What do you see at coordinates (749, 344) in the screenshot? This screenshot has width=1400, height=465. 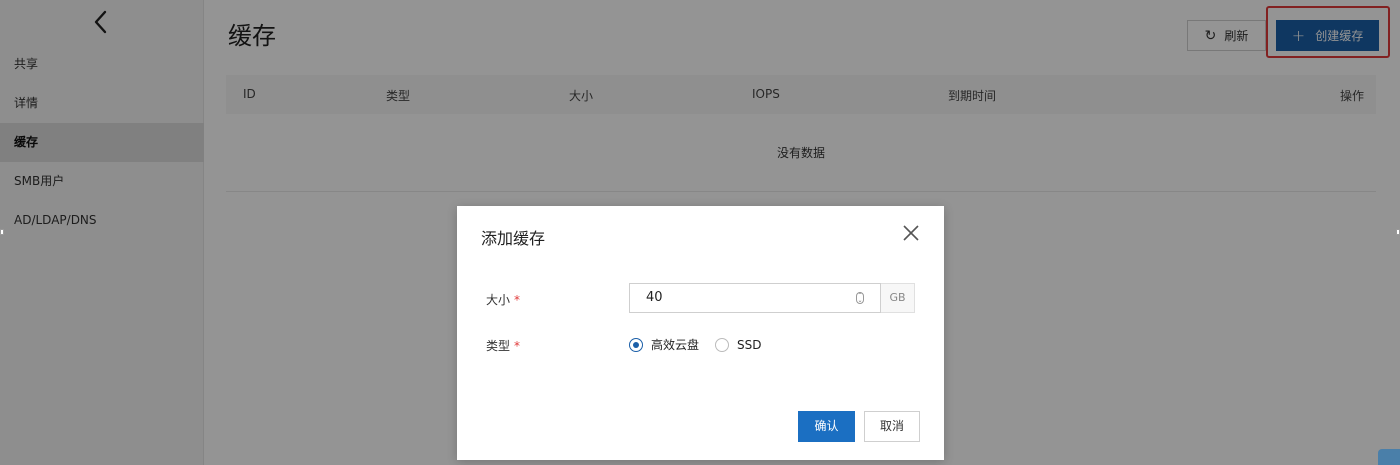 I see `radio-label: SSD` at bounding box center [749, 344].